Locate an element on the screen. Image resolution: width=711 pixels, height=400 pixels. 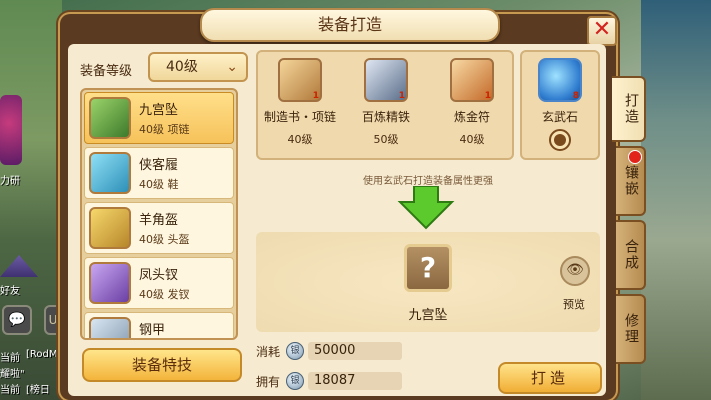
list-item-helmet: 羊角盔 40级 头盔 is located at coordinates (159, 228).